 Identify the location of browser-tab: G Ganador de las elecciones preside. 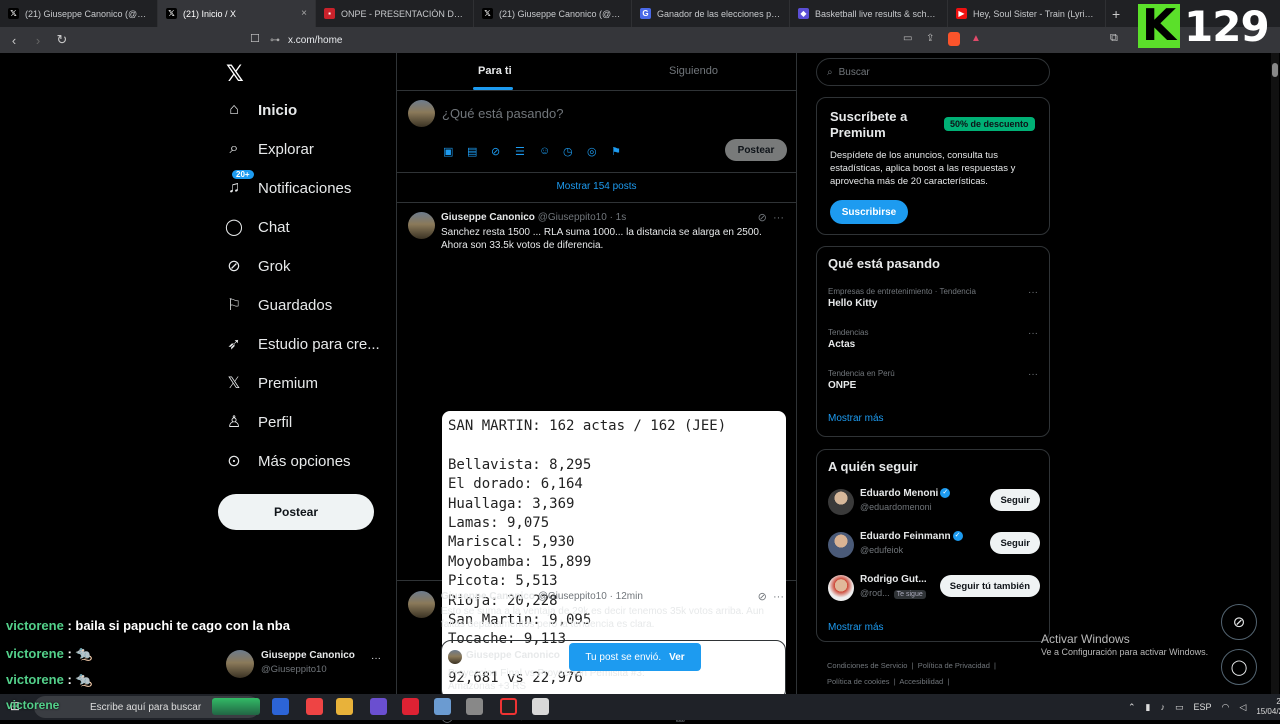
(711, 13).